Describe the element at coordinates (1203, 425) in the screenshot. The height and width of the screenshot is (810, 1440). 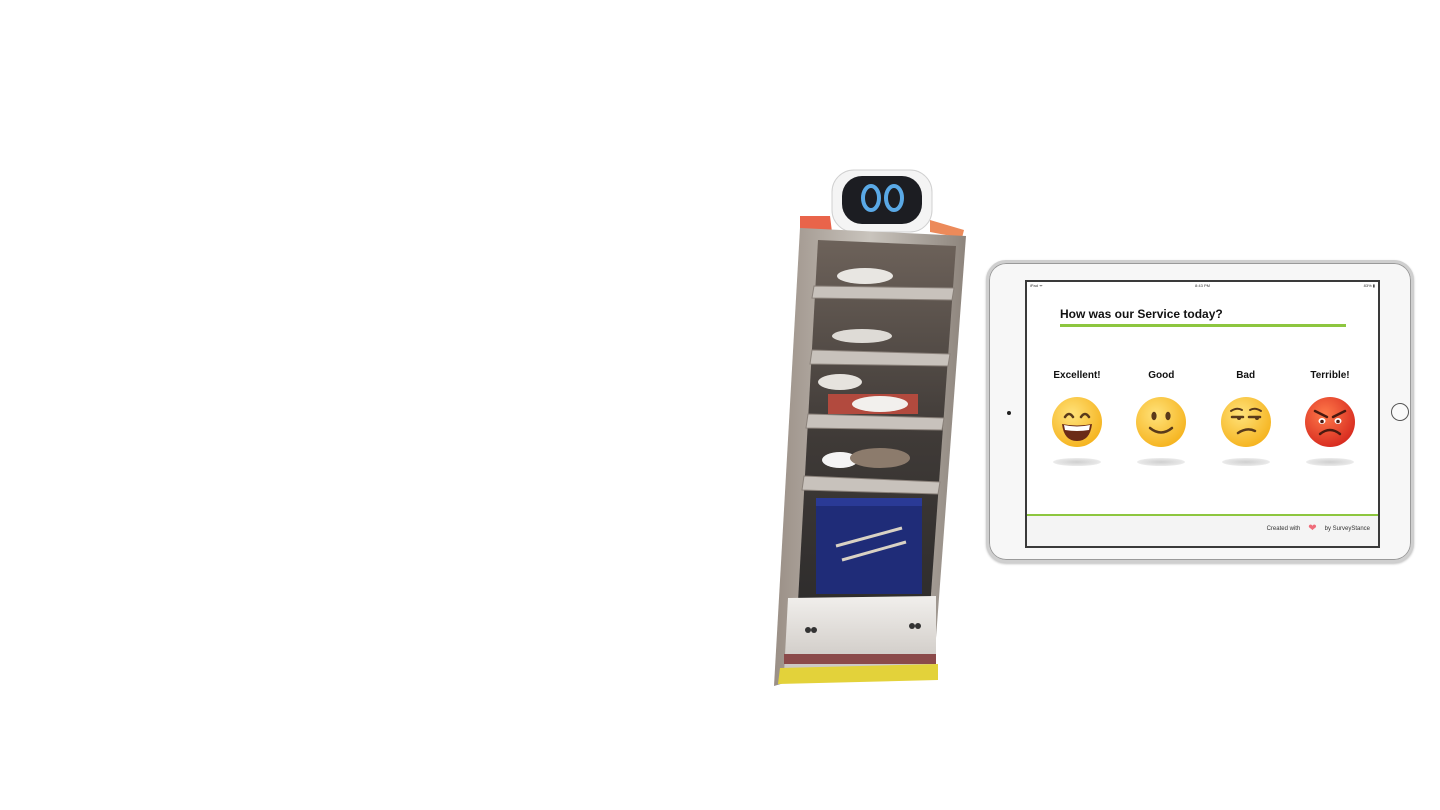
I see `rating-options: Excellent! Good Bad Terrible!` at that location.